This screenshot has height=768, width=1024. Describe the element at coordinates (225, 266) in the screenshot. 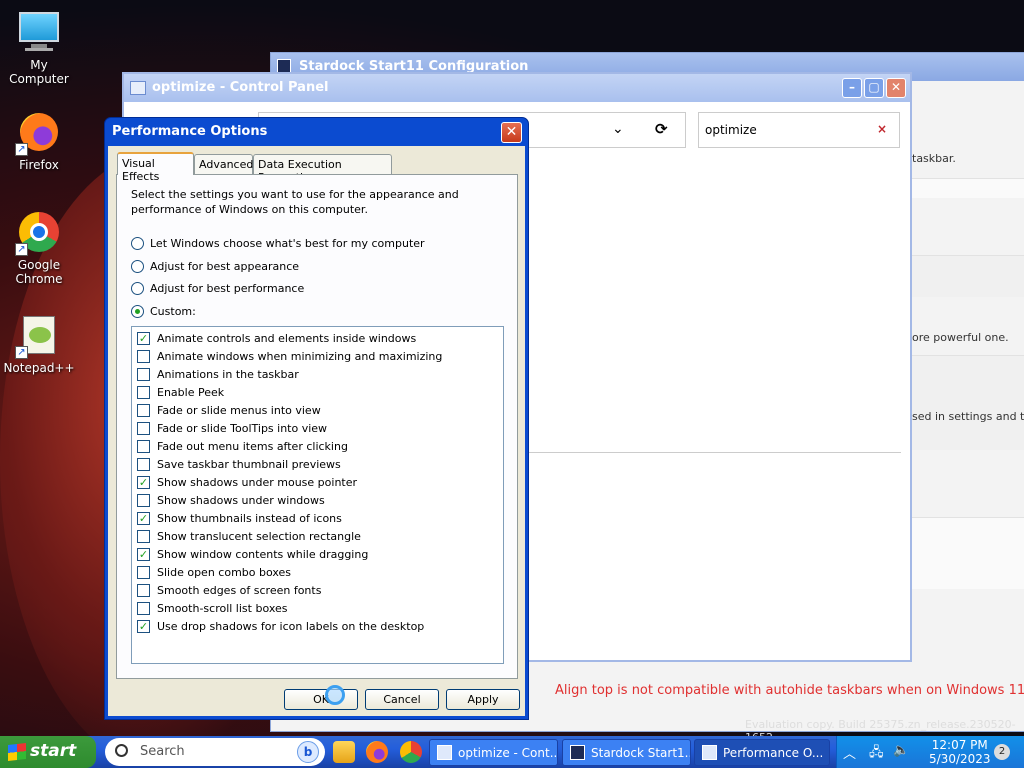

I see `radio-label: Adjust for best appearance` at that location.